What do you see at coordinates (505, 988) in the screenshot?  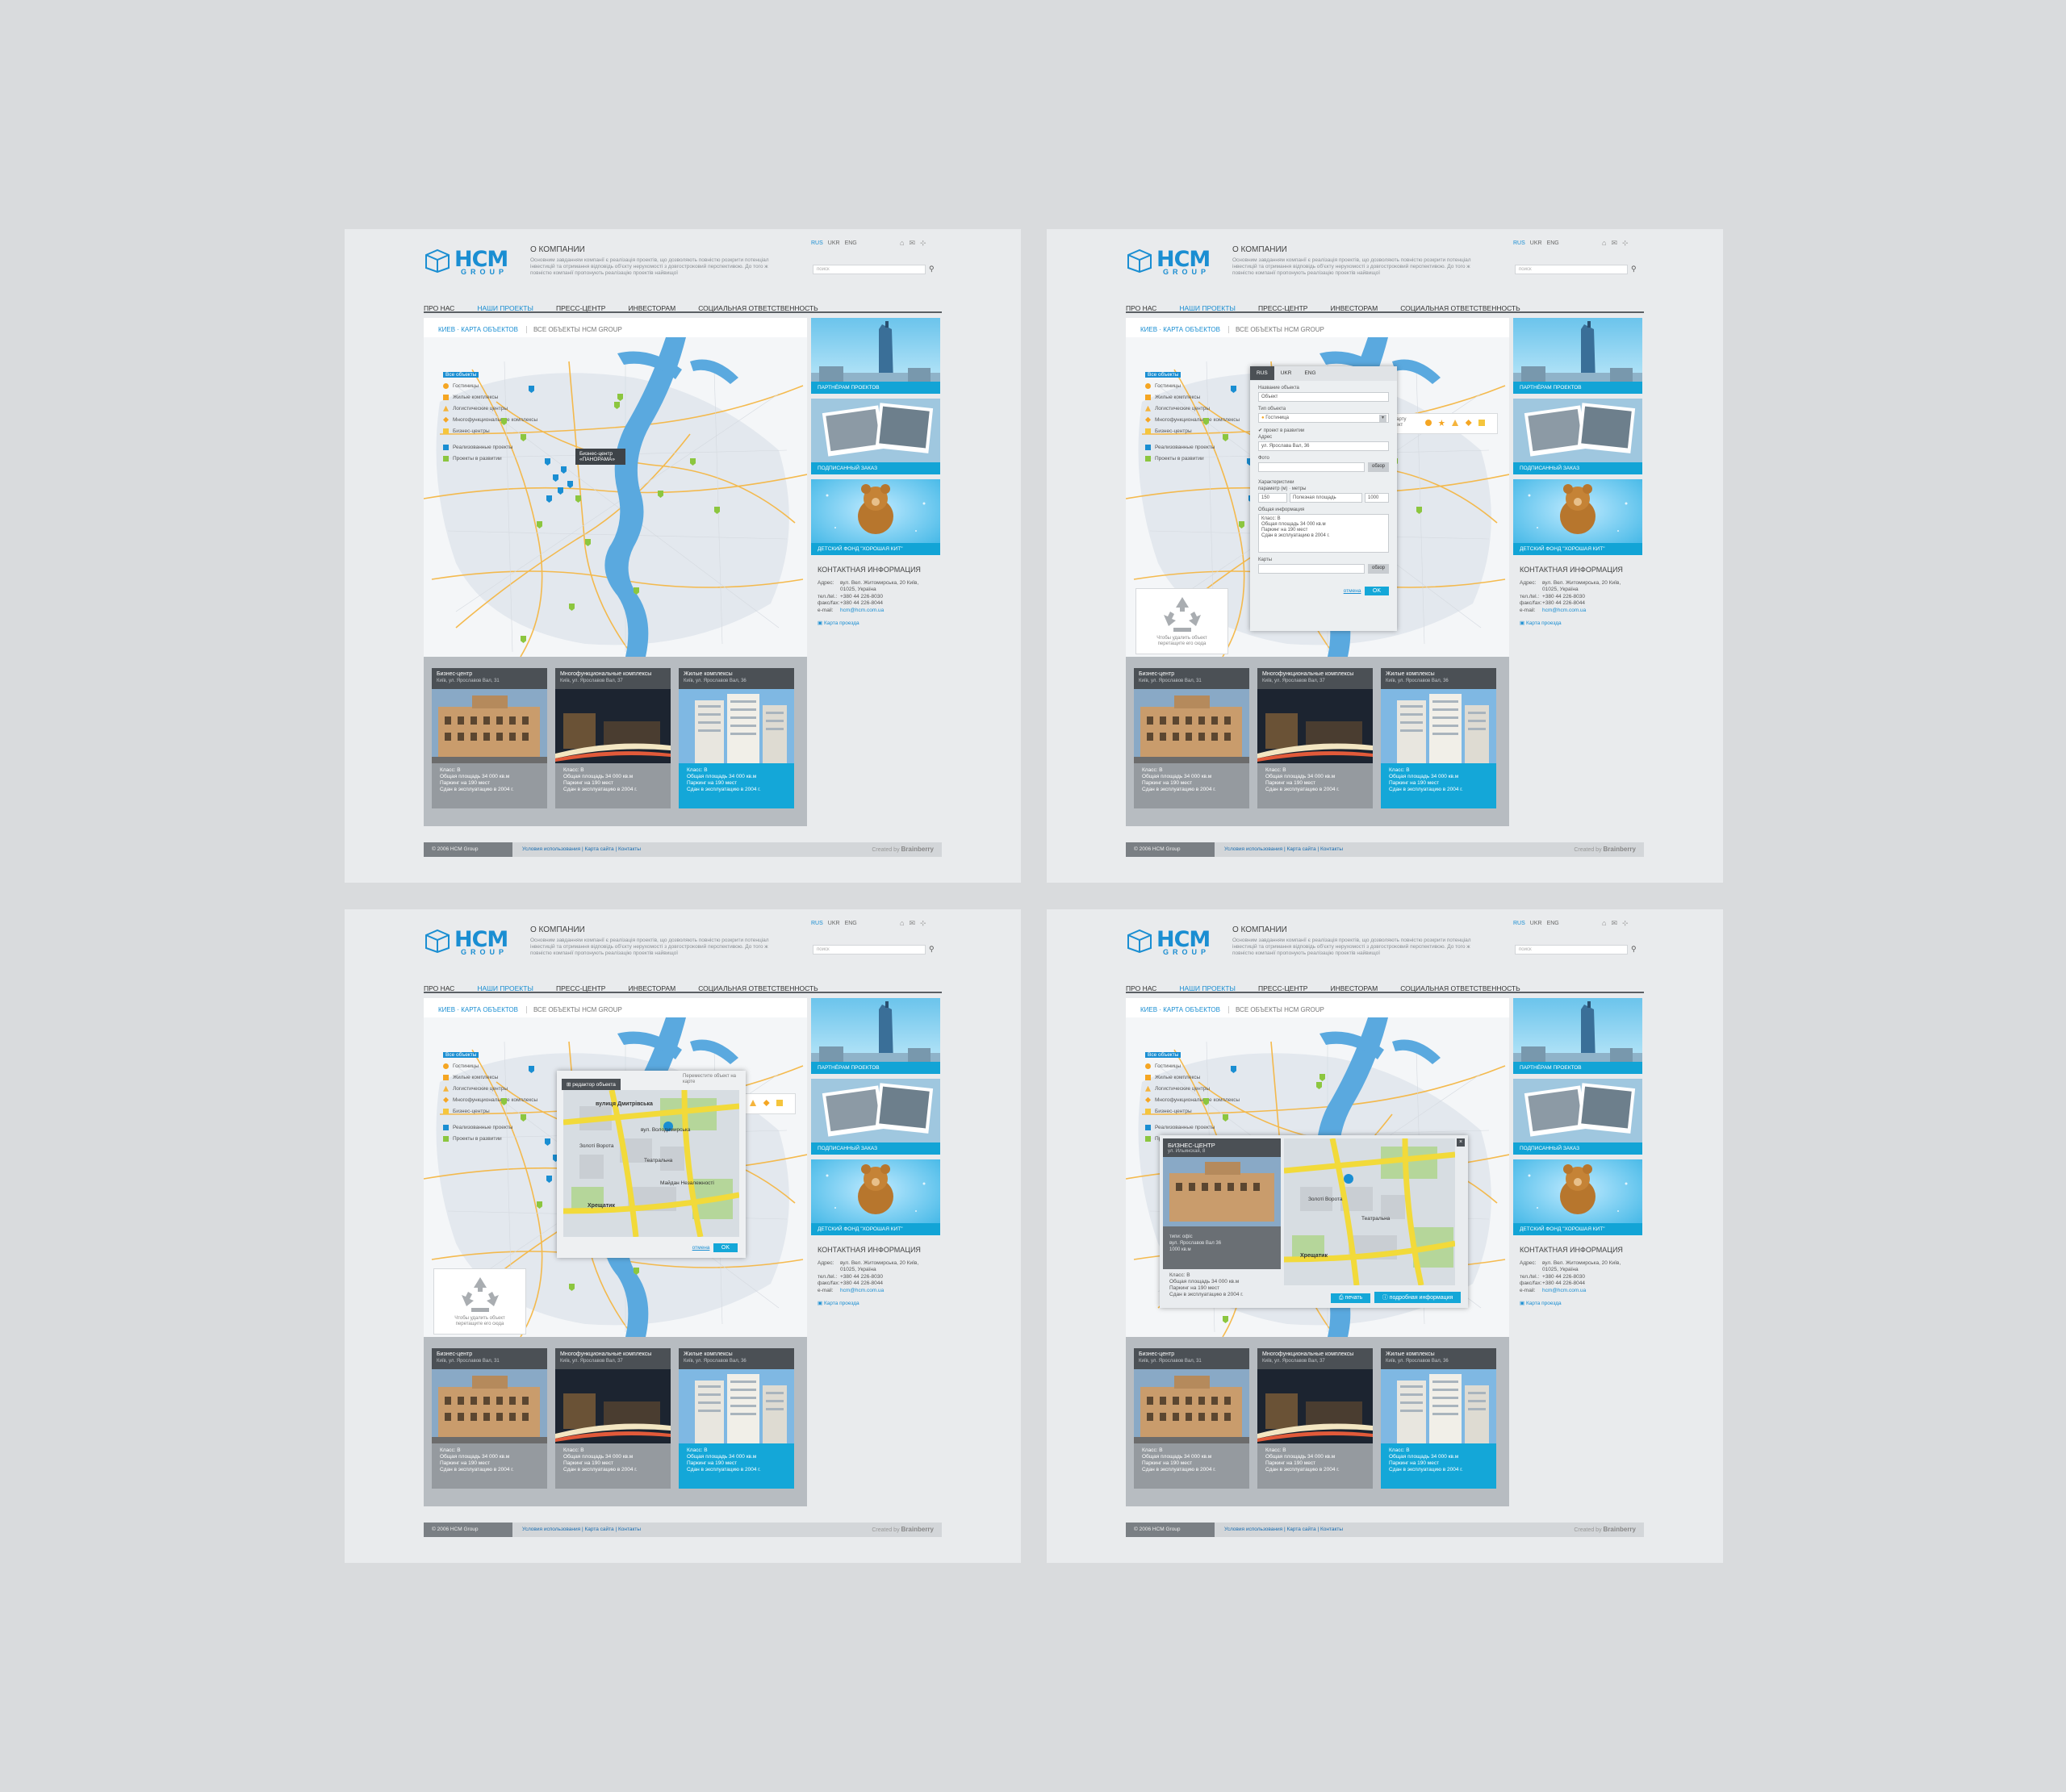 I see `nav-projects: НАШИ ПРОЕКТЫ` at bounding box center [505, 988].